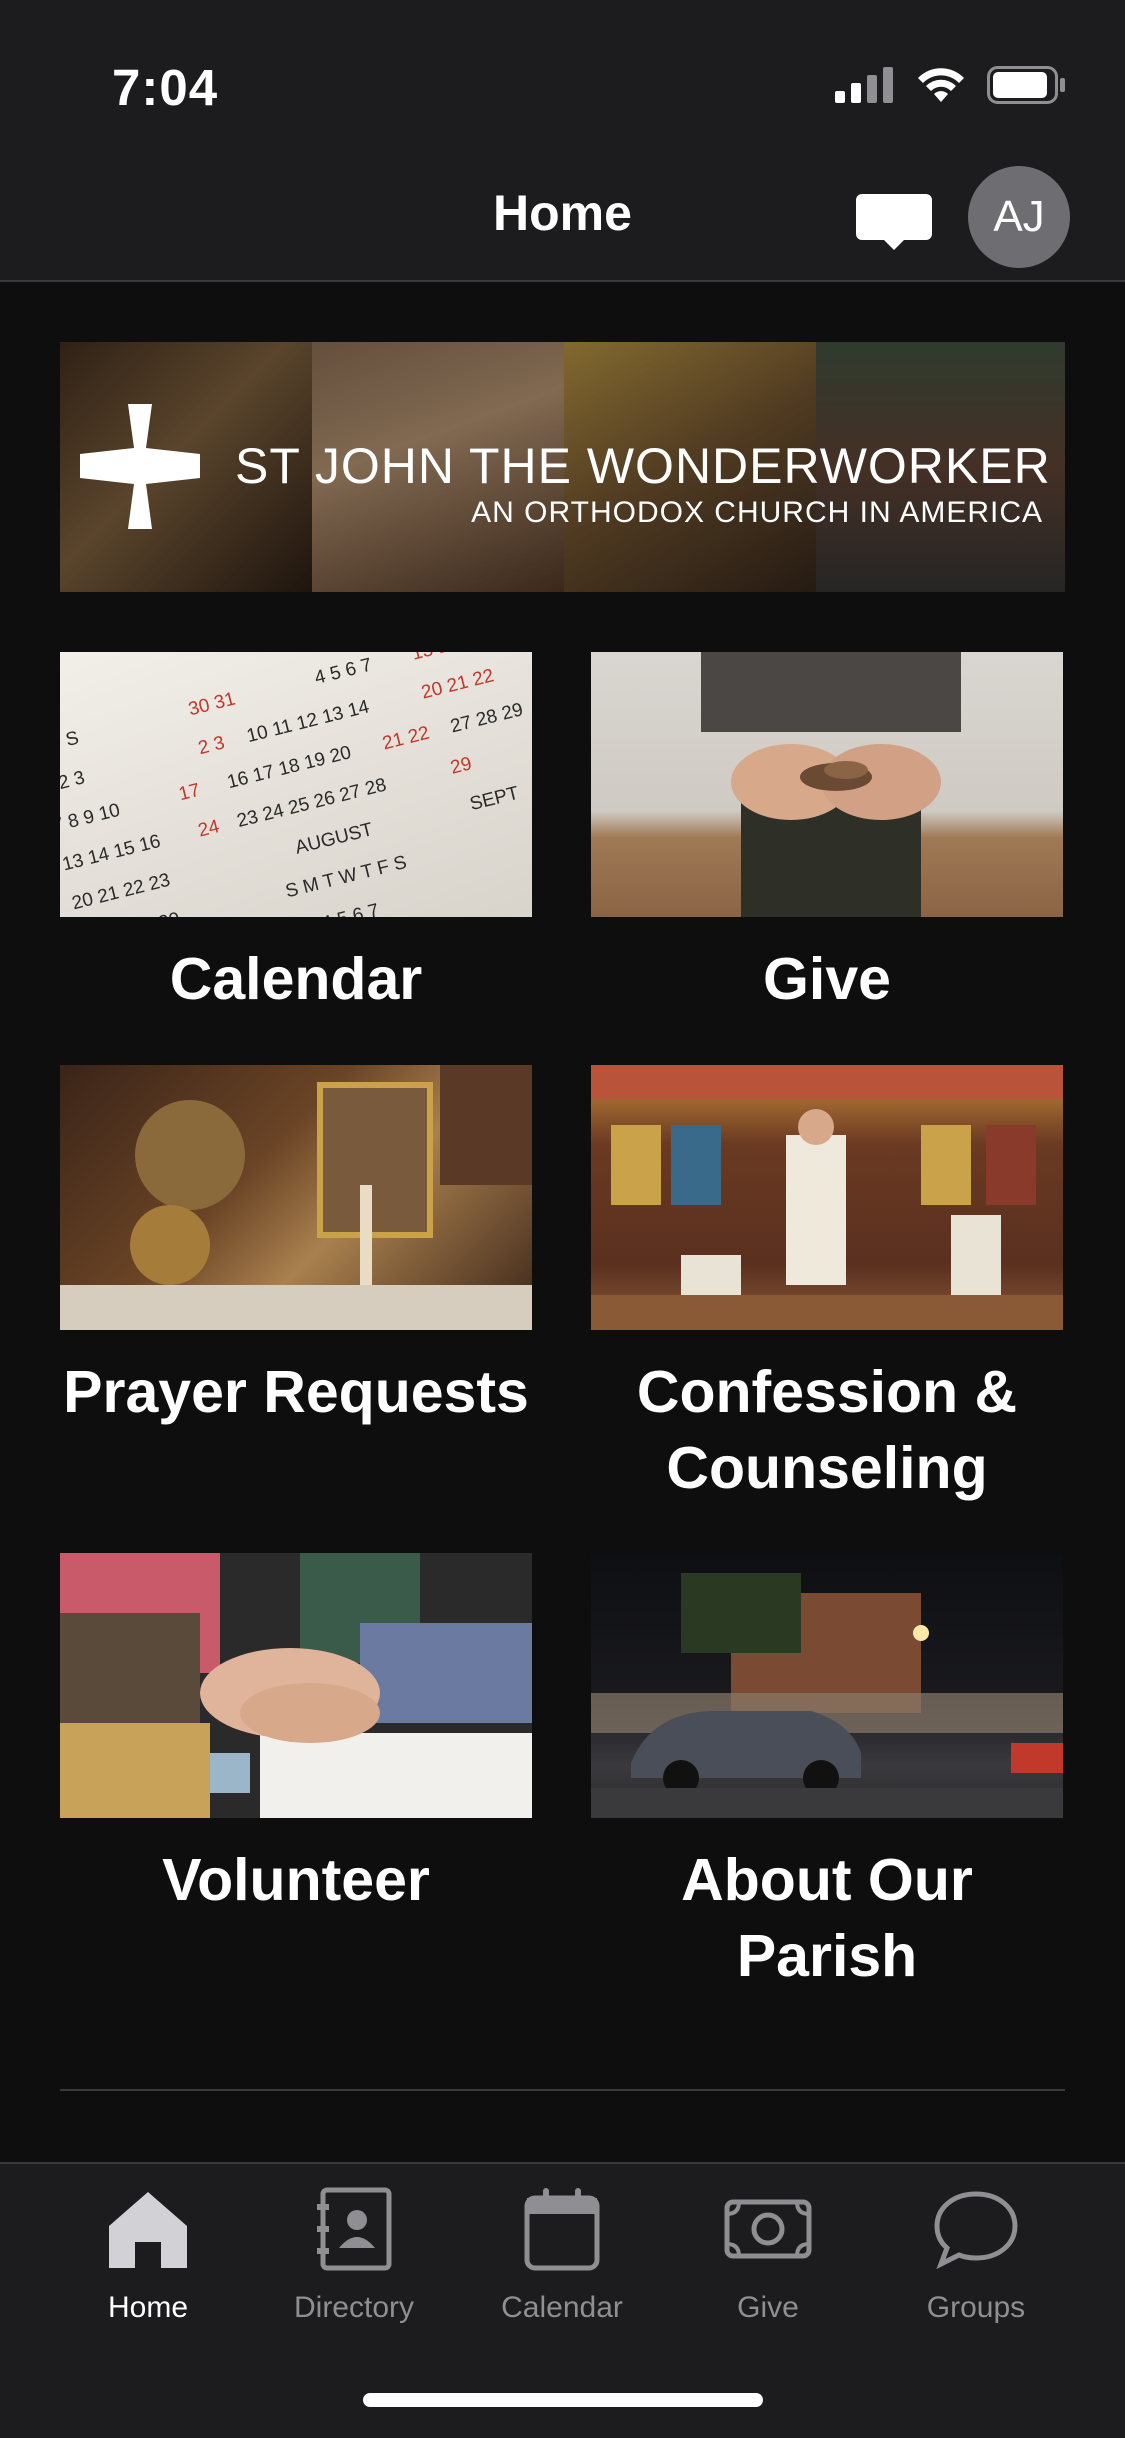 The width and height of the screenshot is (1125, 2438). I want to click on tile-volunteer: Volunteer, so click(296, 1735).